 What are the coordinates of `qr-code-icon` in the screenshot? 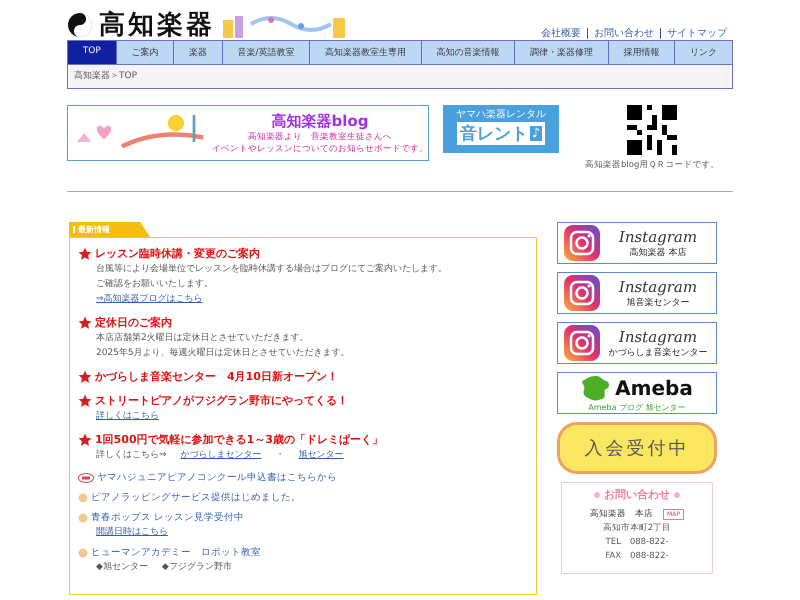 It's located at (652, 130).